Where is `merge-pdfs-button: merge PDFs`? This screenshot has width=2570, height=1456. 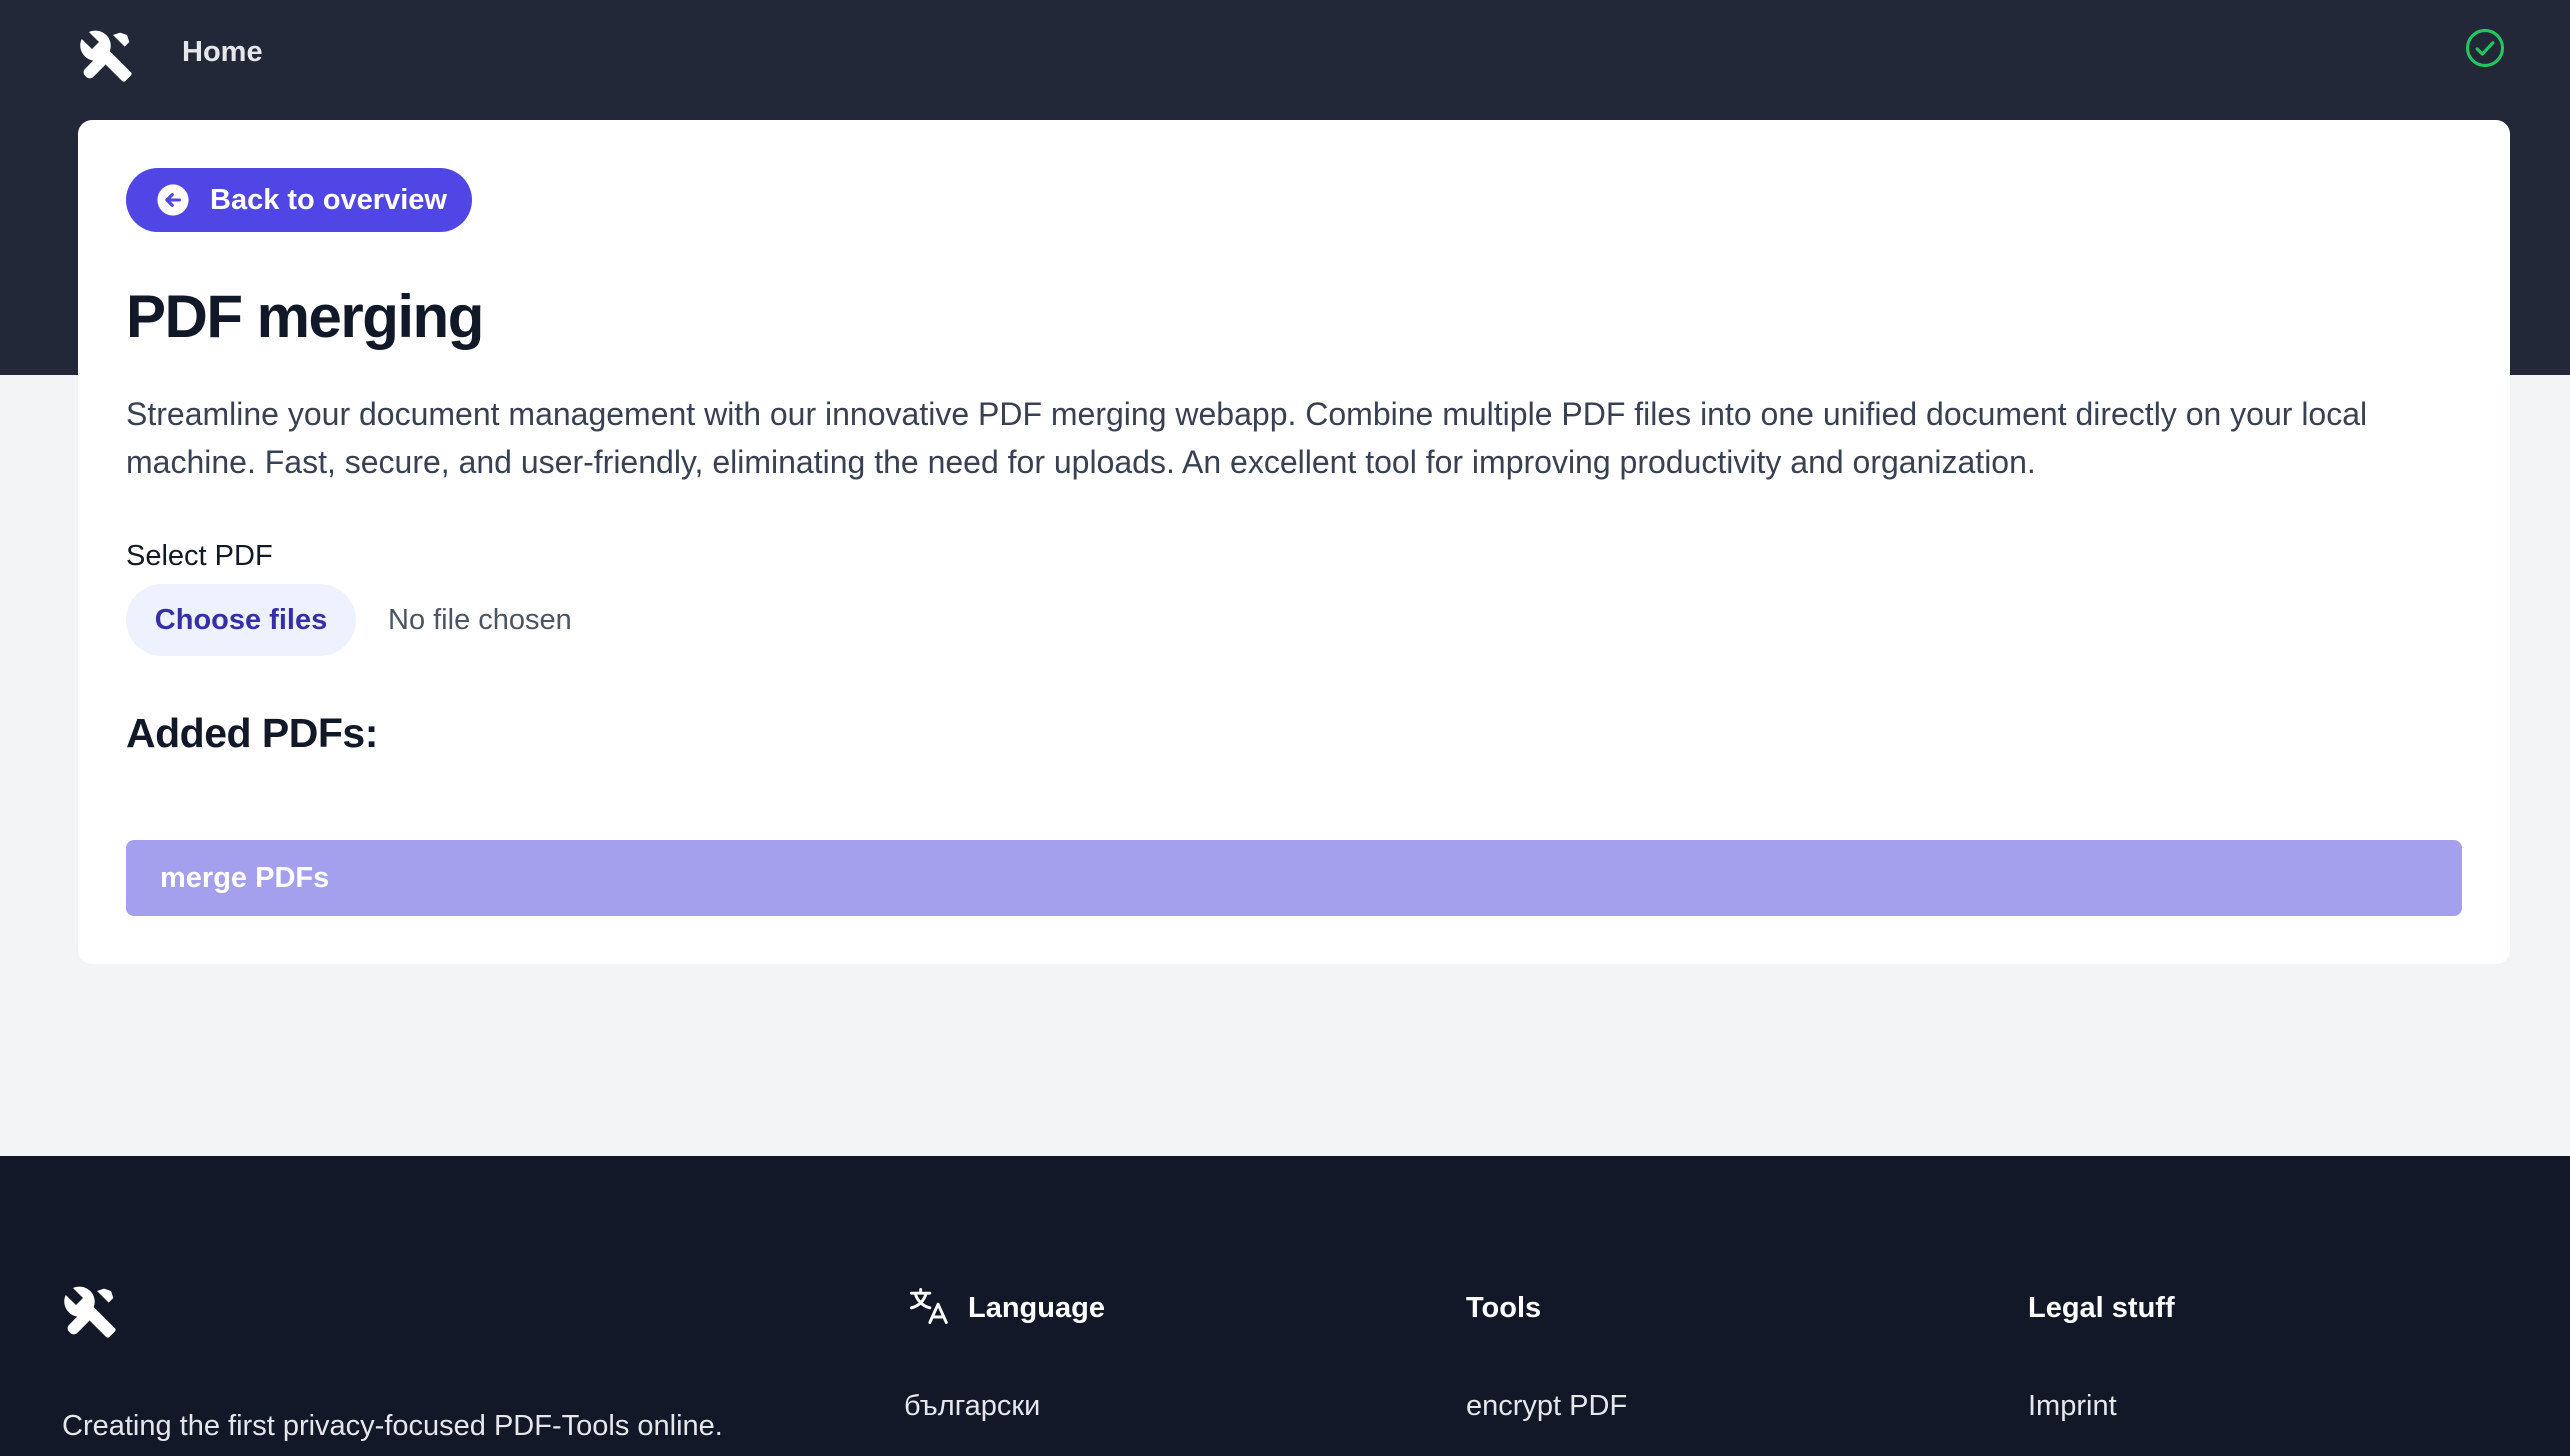
merge-pdfs-button: merge PDFs is located at coordinates (1294, 878).